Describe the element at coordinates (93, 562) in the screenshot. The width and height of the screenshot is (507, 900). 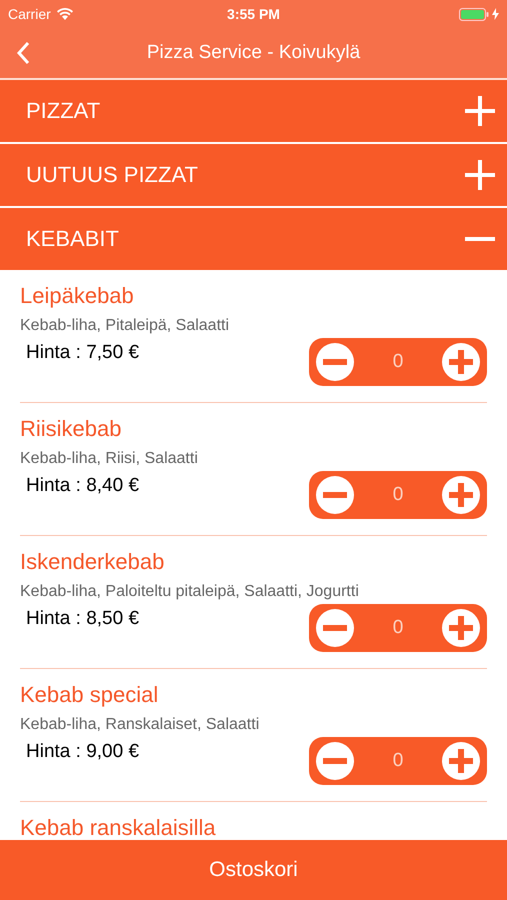
I see `item-name: Iskenderkebab` at that location.